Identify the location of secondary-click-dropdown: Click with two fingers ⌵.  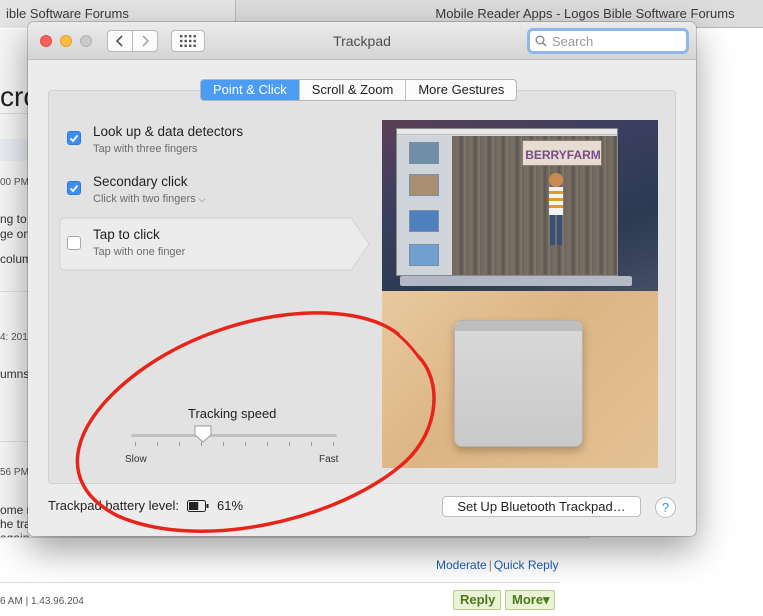
(149, 199).